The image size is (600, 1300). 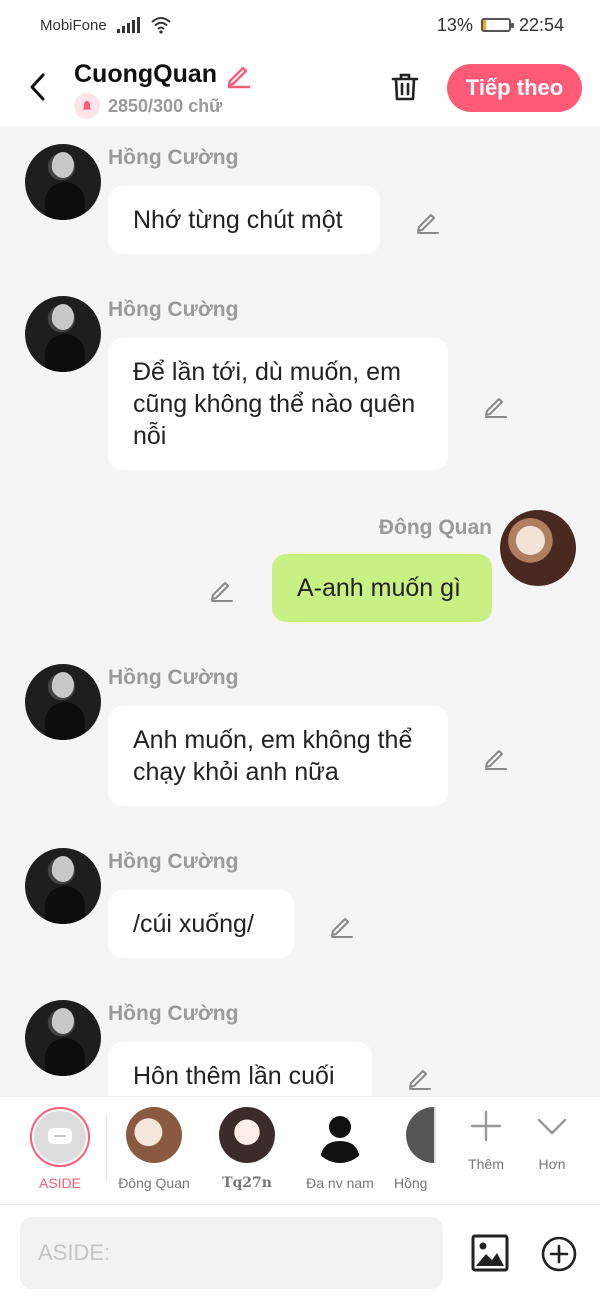 I want to click on title-row: CuongQuan, so click(x=163, y=74).